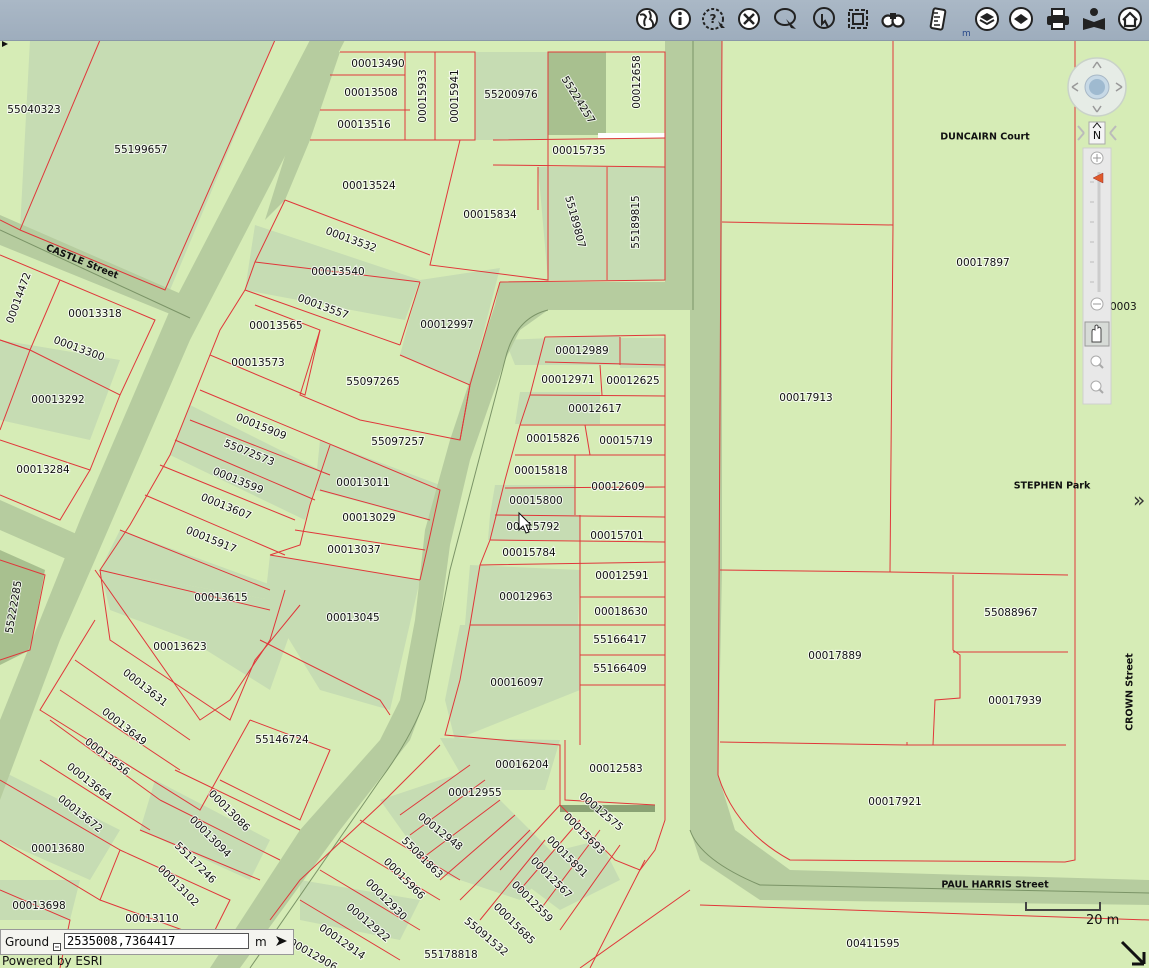 The height and width of the screenshot is (968, 1149). What do you see at coordinates (1130, 19) in the screenshot?
I see `home-icon` at bounding box center [1130, 19].